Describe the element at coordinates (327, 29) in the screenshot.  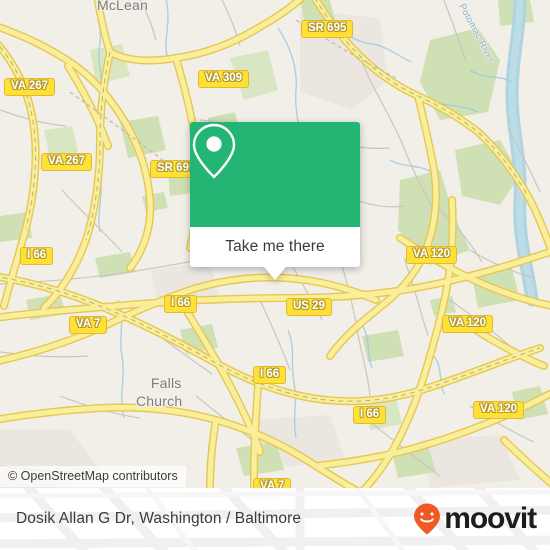
I see `road-shield: SR 695` at that location.